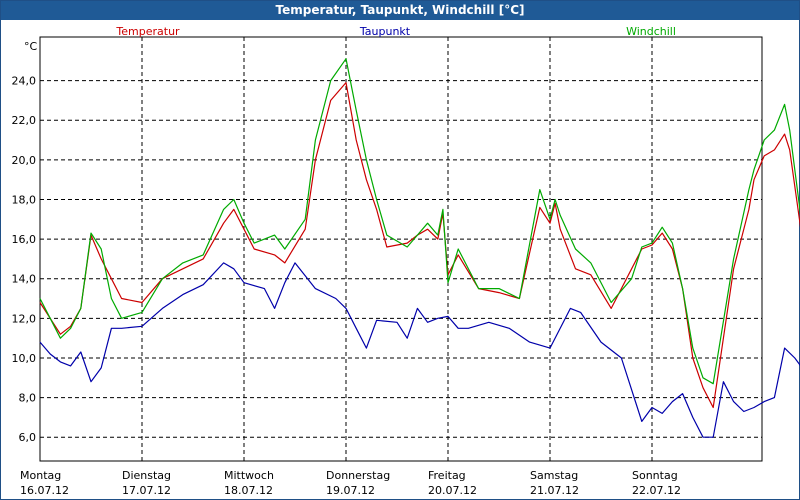  Describe the element at coordinates (28, 437) in the screenshot. I see `y-tick-label: 6,0` at that location.